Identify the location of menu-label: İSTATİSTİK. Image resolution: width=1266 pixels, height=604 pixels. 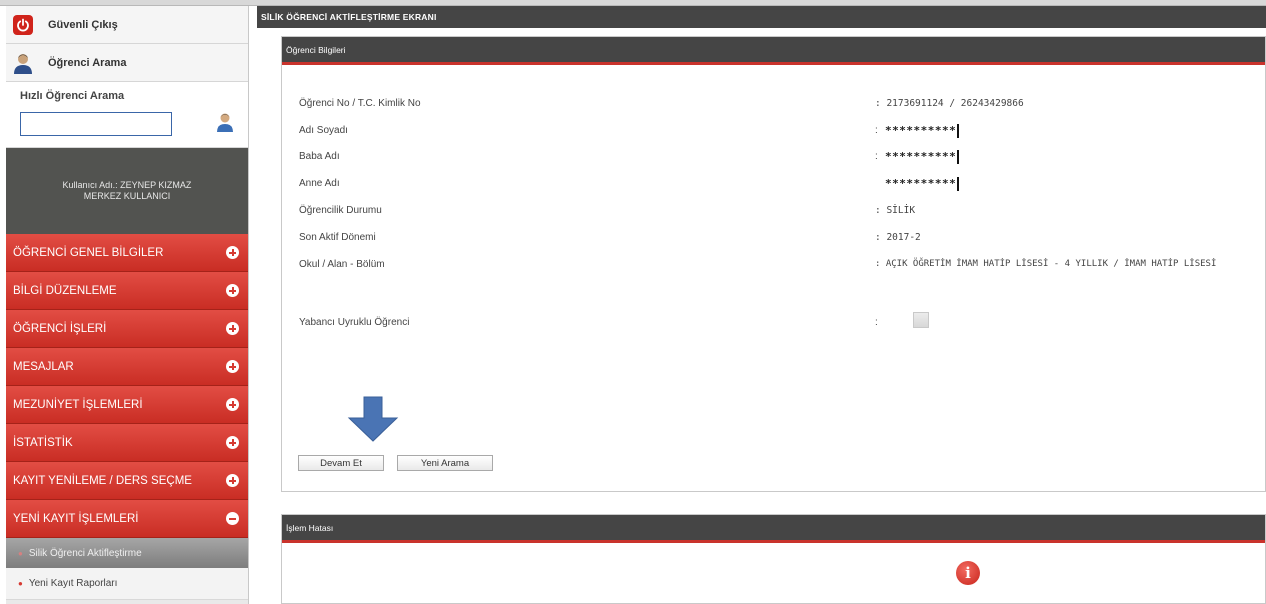
(43, 442).